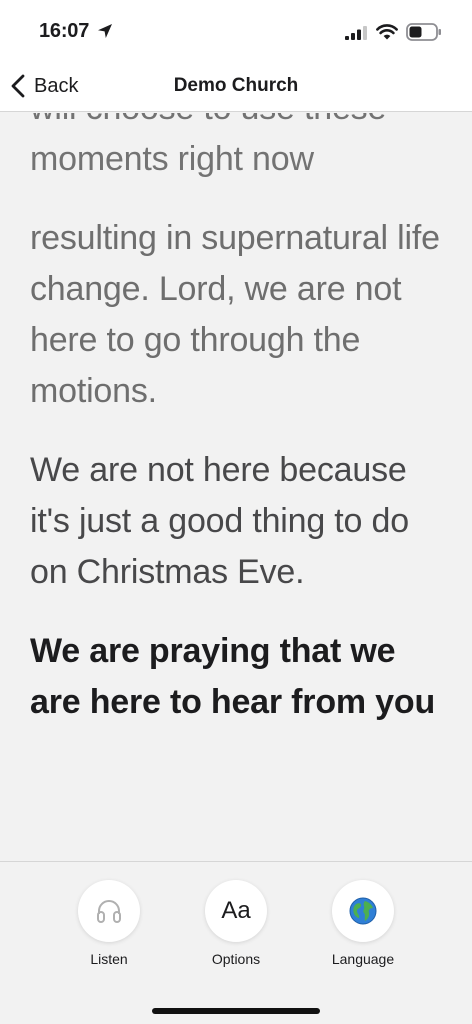  What do you see at coordinates (236, 1011) in the screenshot?
I see `home-indicator` at bounding box center [236, 1011].